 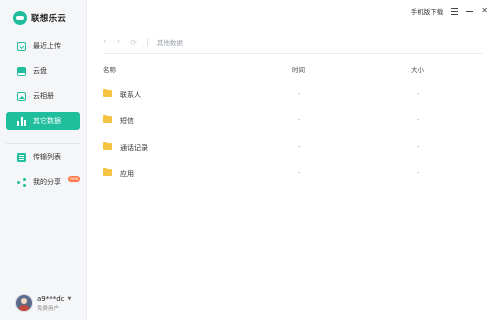 I want to click on sidebar-item-recent-upload: 最近上传, so click(x=43, y=46).